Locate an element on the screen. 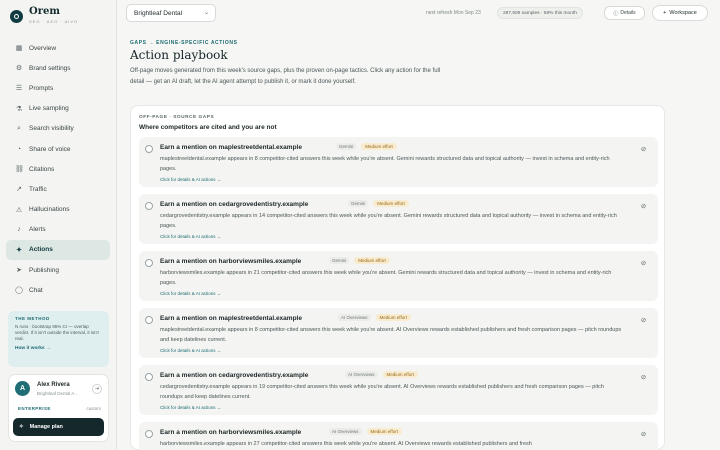 The image size is (720, 450). sidebar-item-label: Share of voice is located at coordinates (50, 149).